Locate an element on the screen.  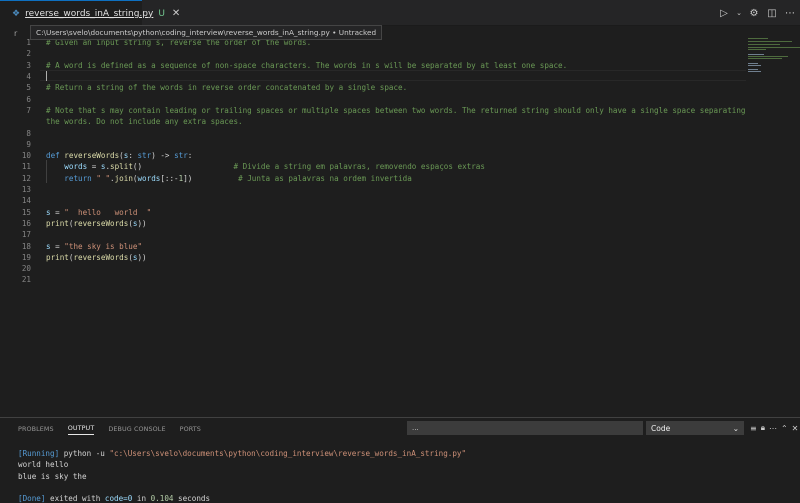
code-text: def reverseWords(s: str) -> str: is located at coordinates (119, 155).